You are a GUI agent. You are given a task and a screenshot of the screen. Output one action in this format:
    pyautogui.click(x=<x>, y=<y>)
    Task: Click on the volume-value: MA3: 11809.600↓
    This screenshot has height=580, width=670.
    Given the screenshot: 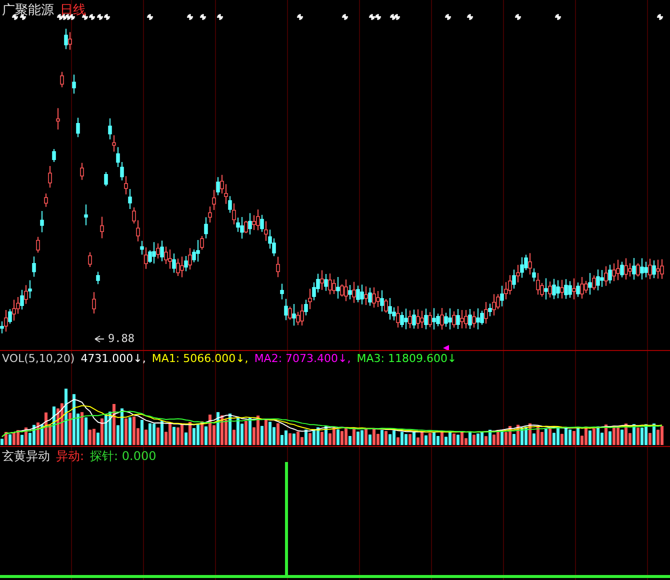 What is the action you would take?
    pyautogui.click(x=406, y=358)
    